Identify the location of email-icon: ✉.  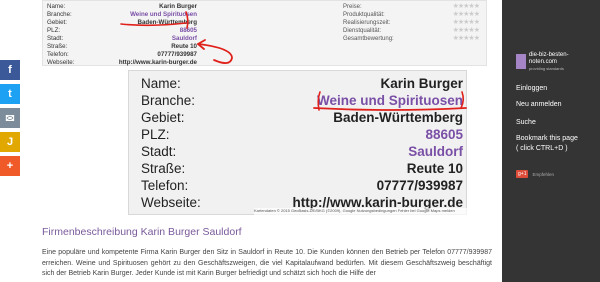
(10, 118).